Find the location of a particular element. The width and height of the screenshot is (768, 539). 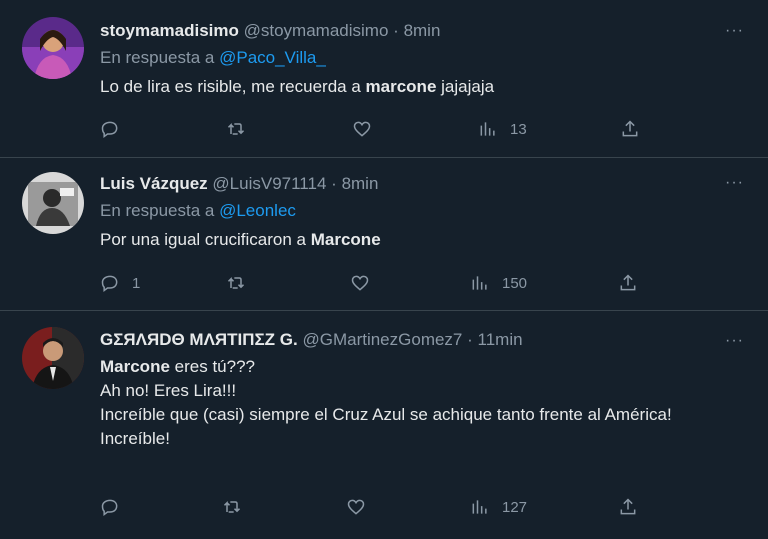

views-count: 150 is located at coordinates (515, 283).